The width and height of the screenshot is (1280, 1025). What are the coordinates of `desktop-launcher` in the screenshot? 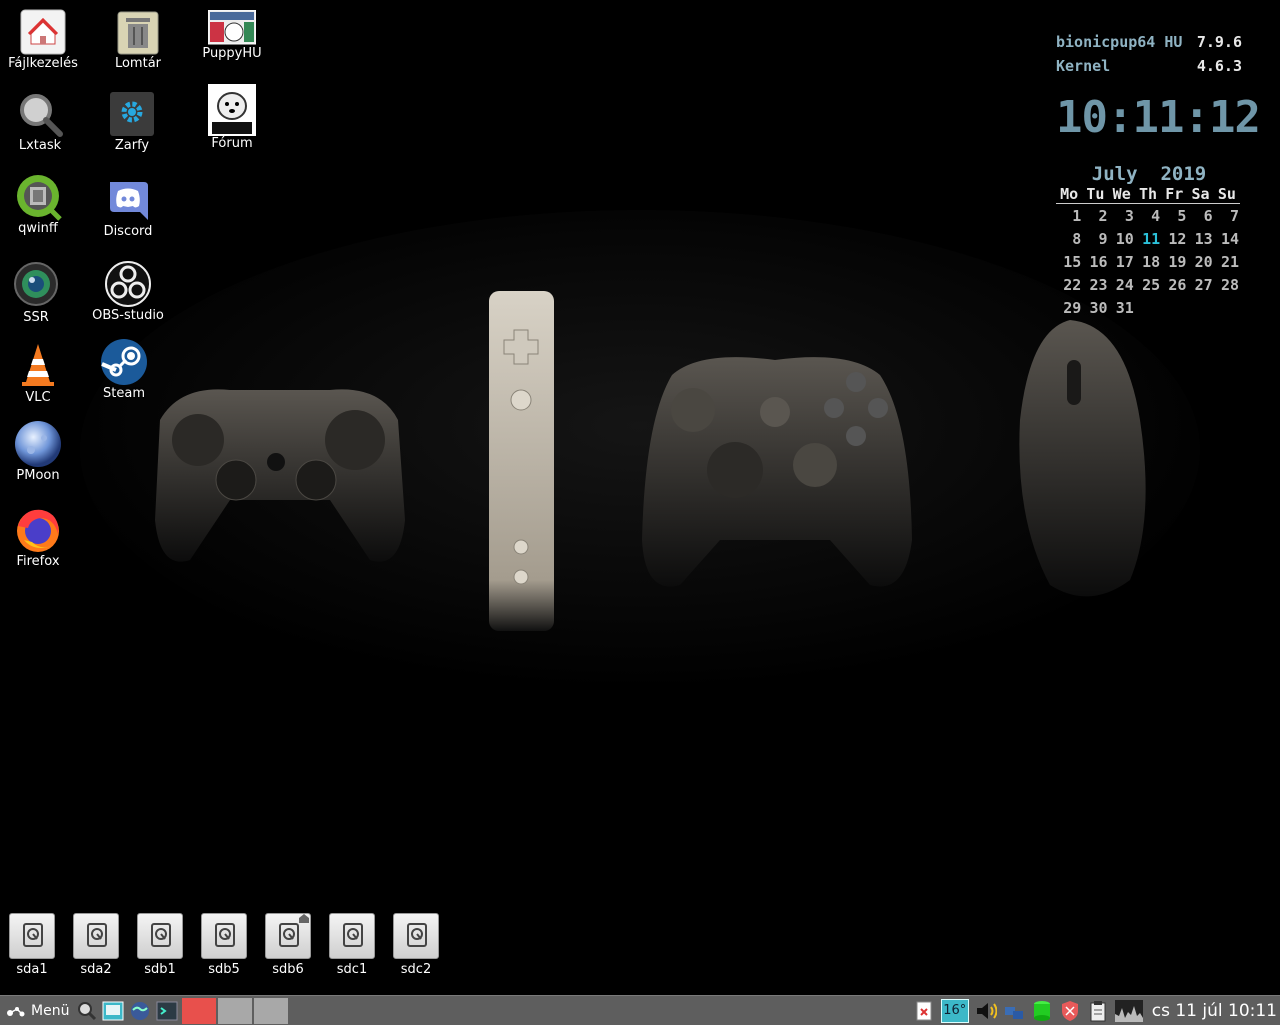 It's located at (113, 1010).